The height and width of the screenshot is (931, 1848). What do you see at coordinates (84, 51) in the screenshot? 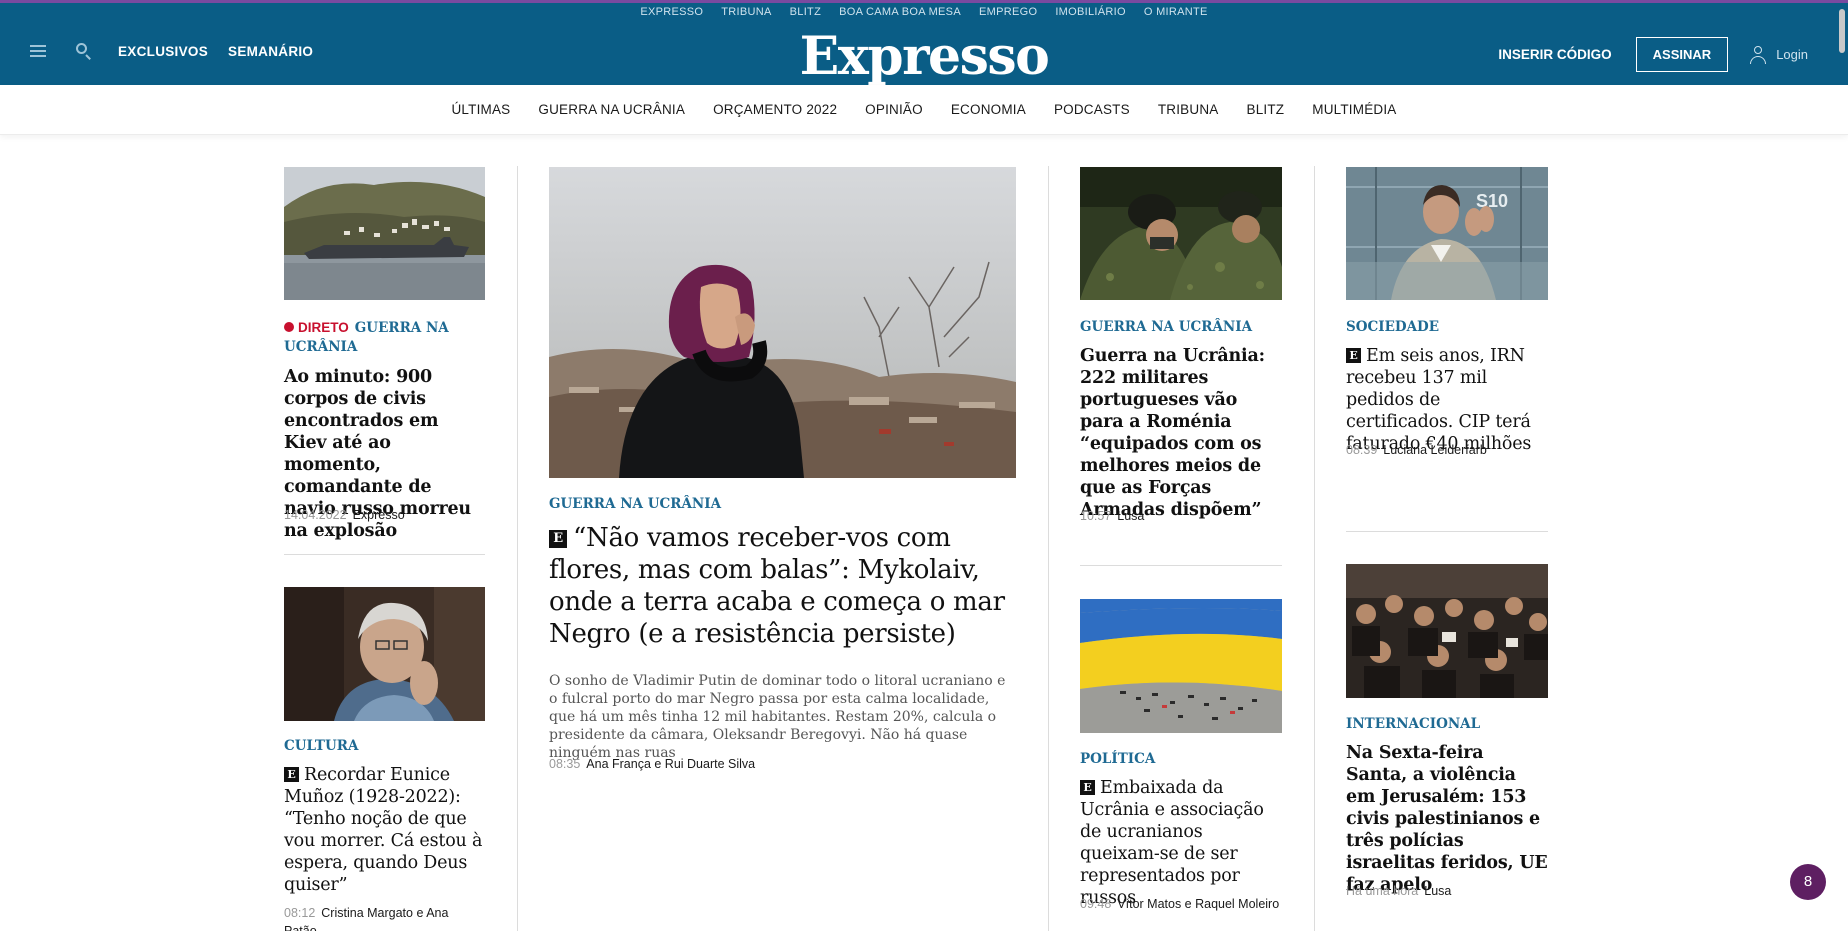
I see `search-icon` at bounding box center [84, 51].